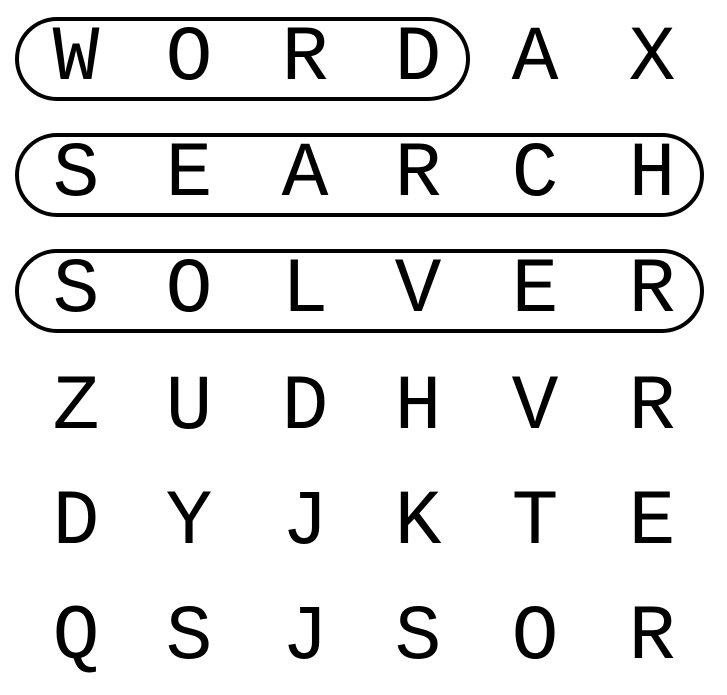 The height and width of the screenshot is (695, 727). Describe the element at coordinates (76, 523) in the screenshot. I see `grid-letter-r5-c1: D` at that location.